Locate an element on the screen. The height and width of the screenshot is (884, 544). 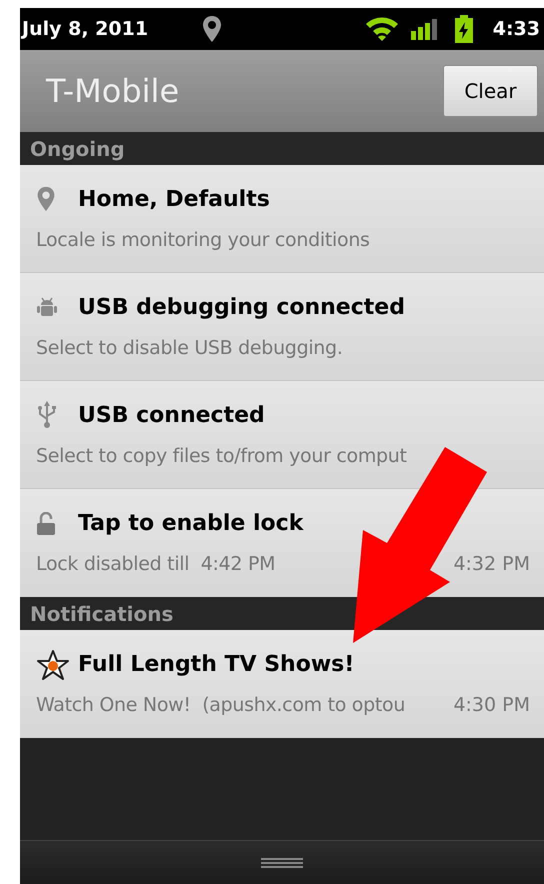
drawer-handle-bar is located at coordinates (282, 862).